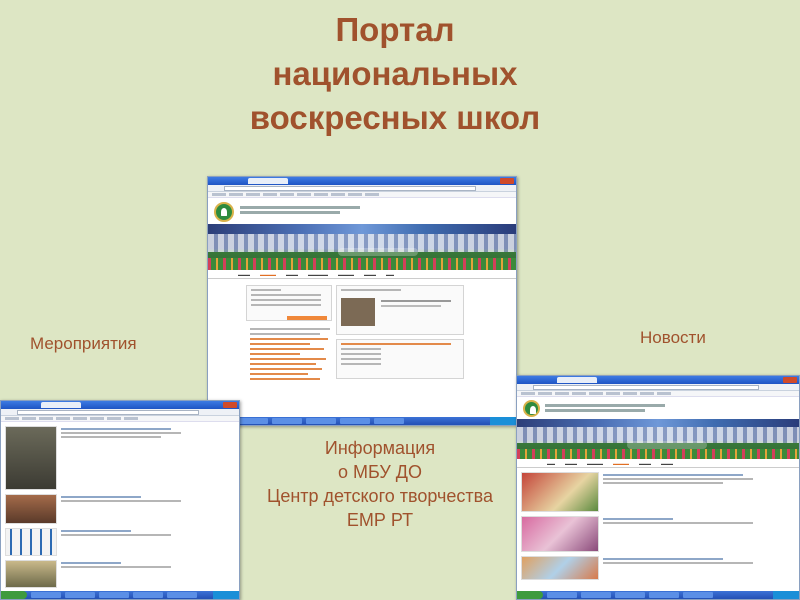  I want to click on events-screenshot, so click(120, 500).